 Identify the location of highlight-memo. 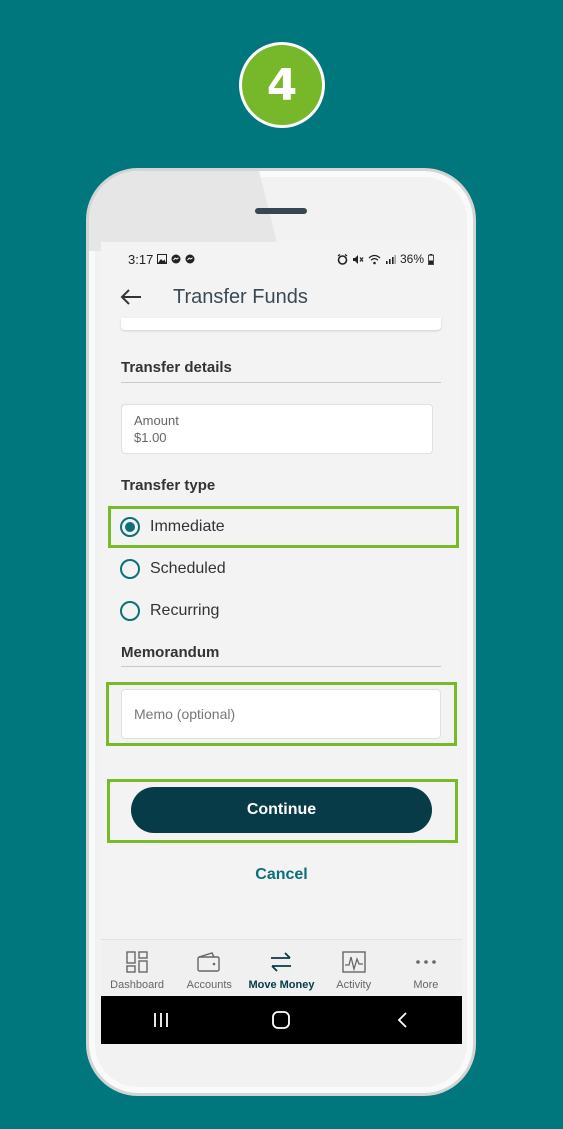
(281, 714).